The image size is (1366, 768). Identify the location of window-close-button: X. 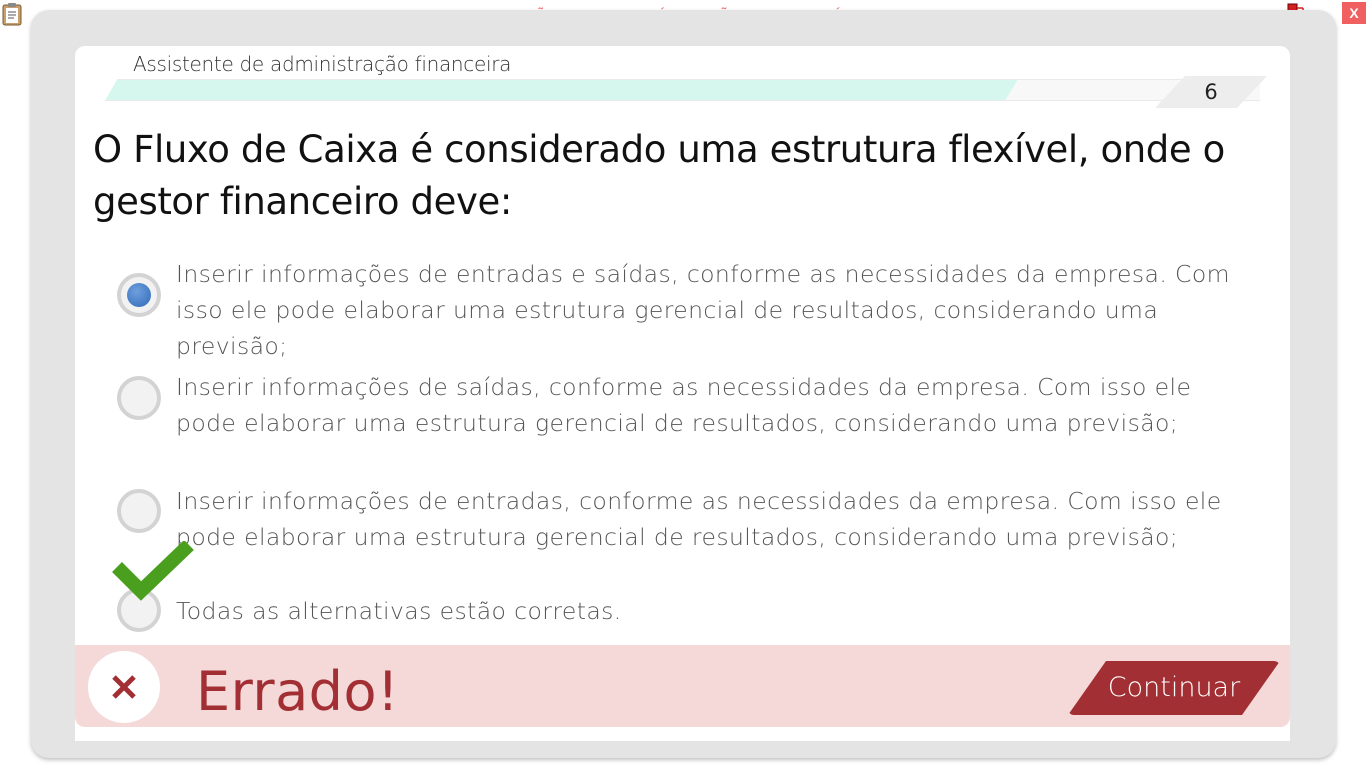
(1354, 13).